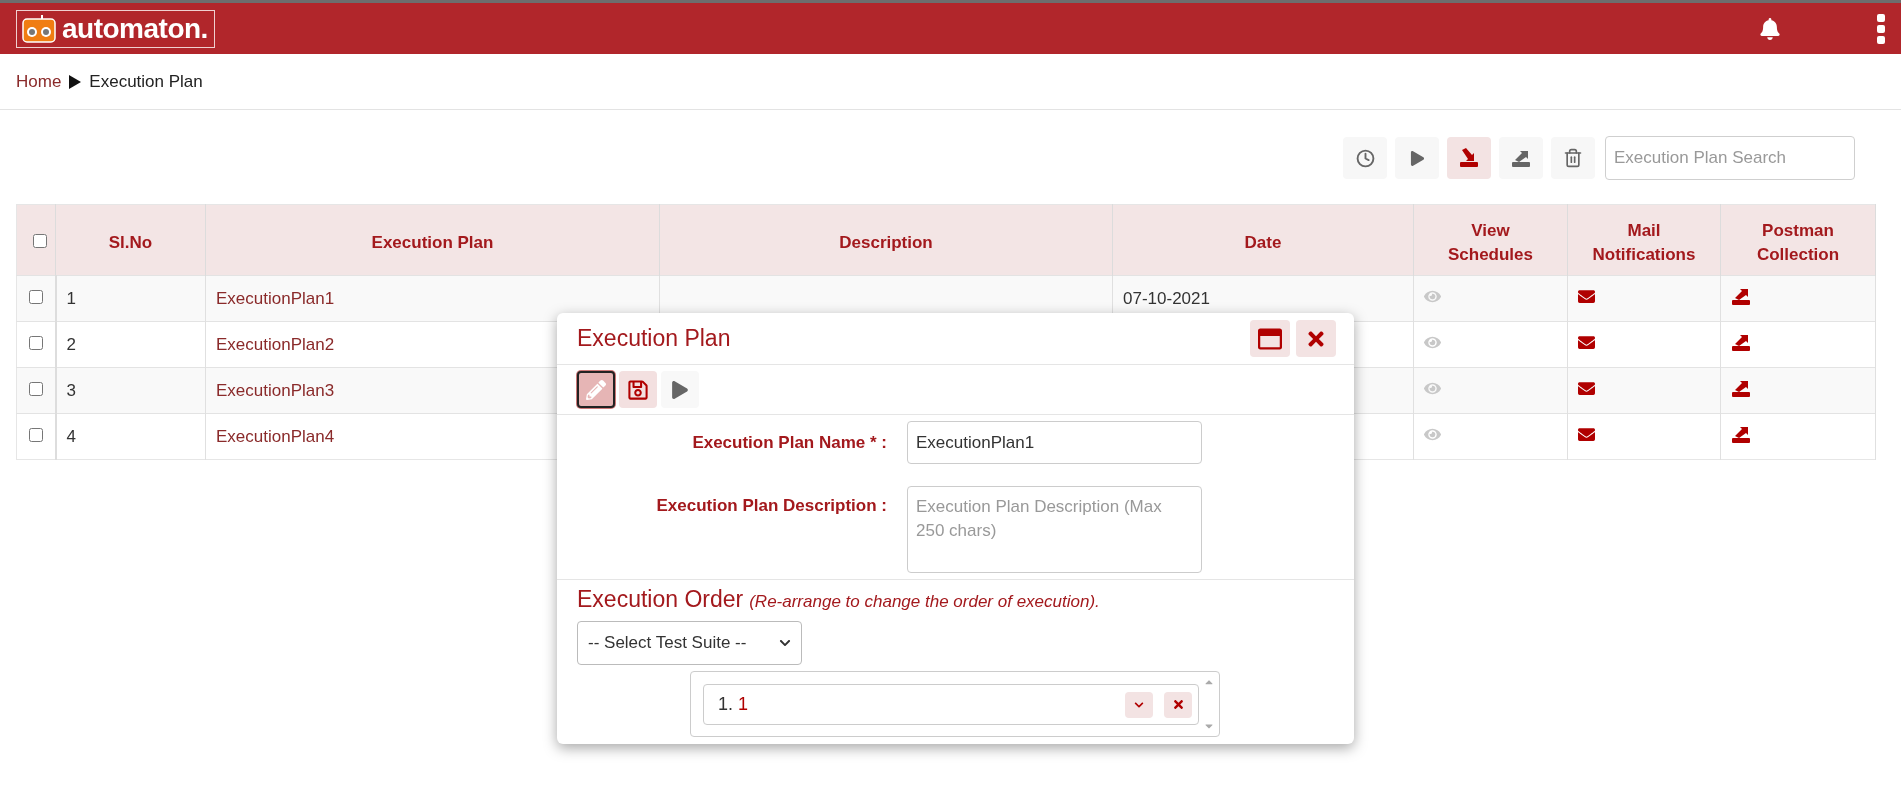 This screenshot has width=1901, height=793. Describe the element at coordinates (1263, 240) in the screenshot. I see `column-header: Date` at that location.